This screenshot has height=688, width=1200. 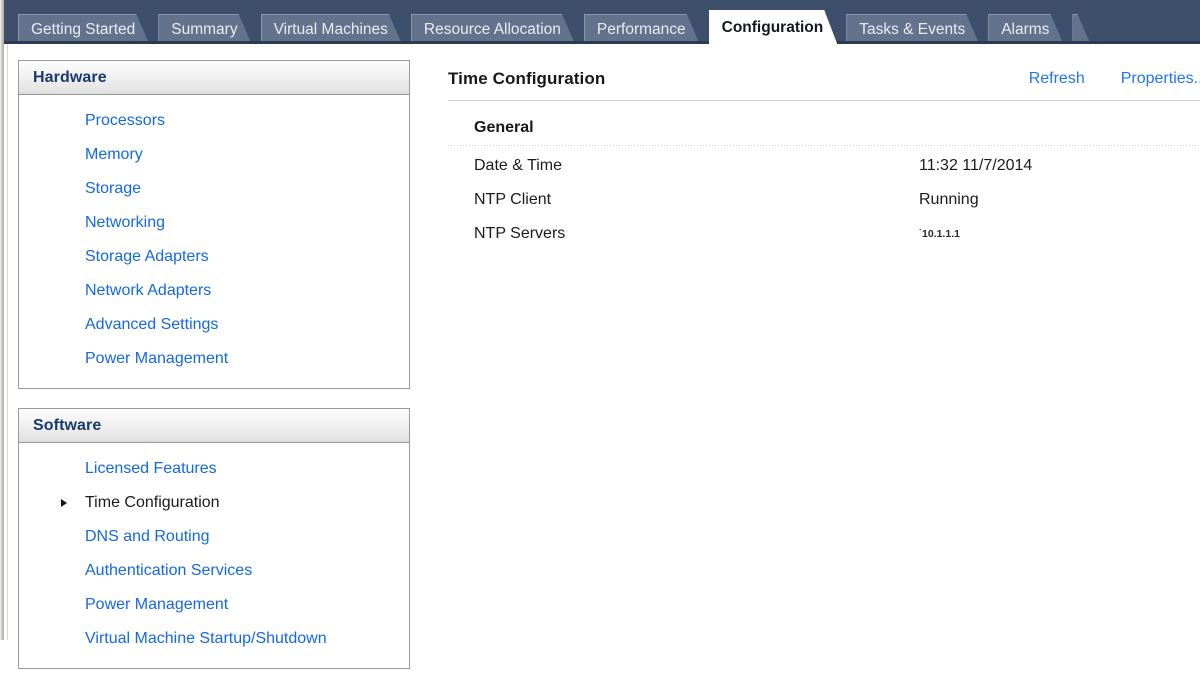 I want to click on property-value: Running, so click(x=949, y=199).